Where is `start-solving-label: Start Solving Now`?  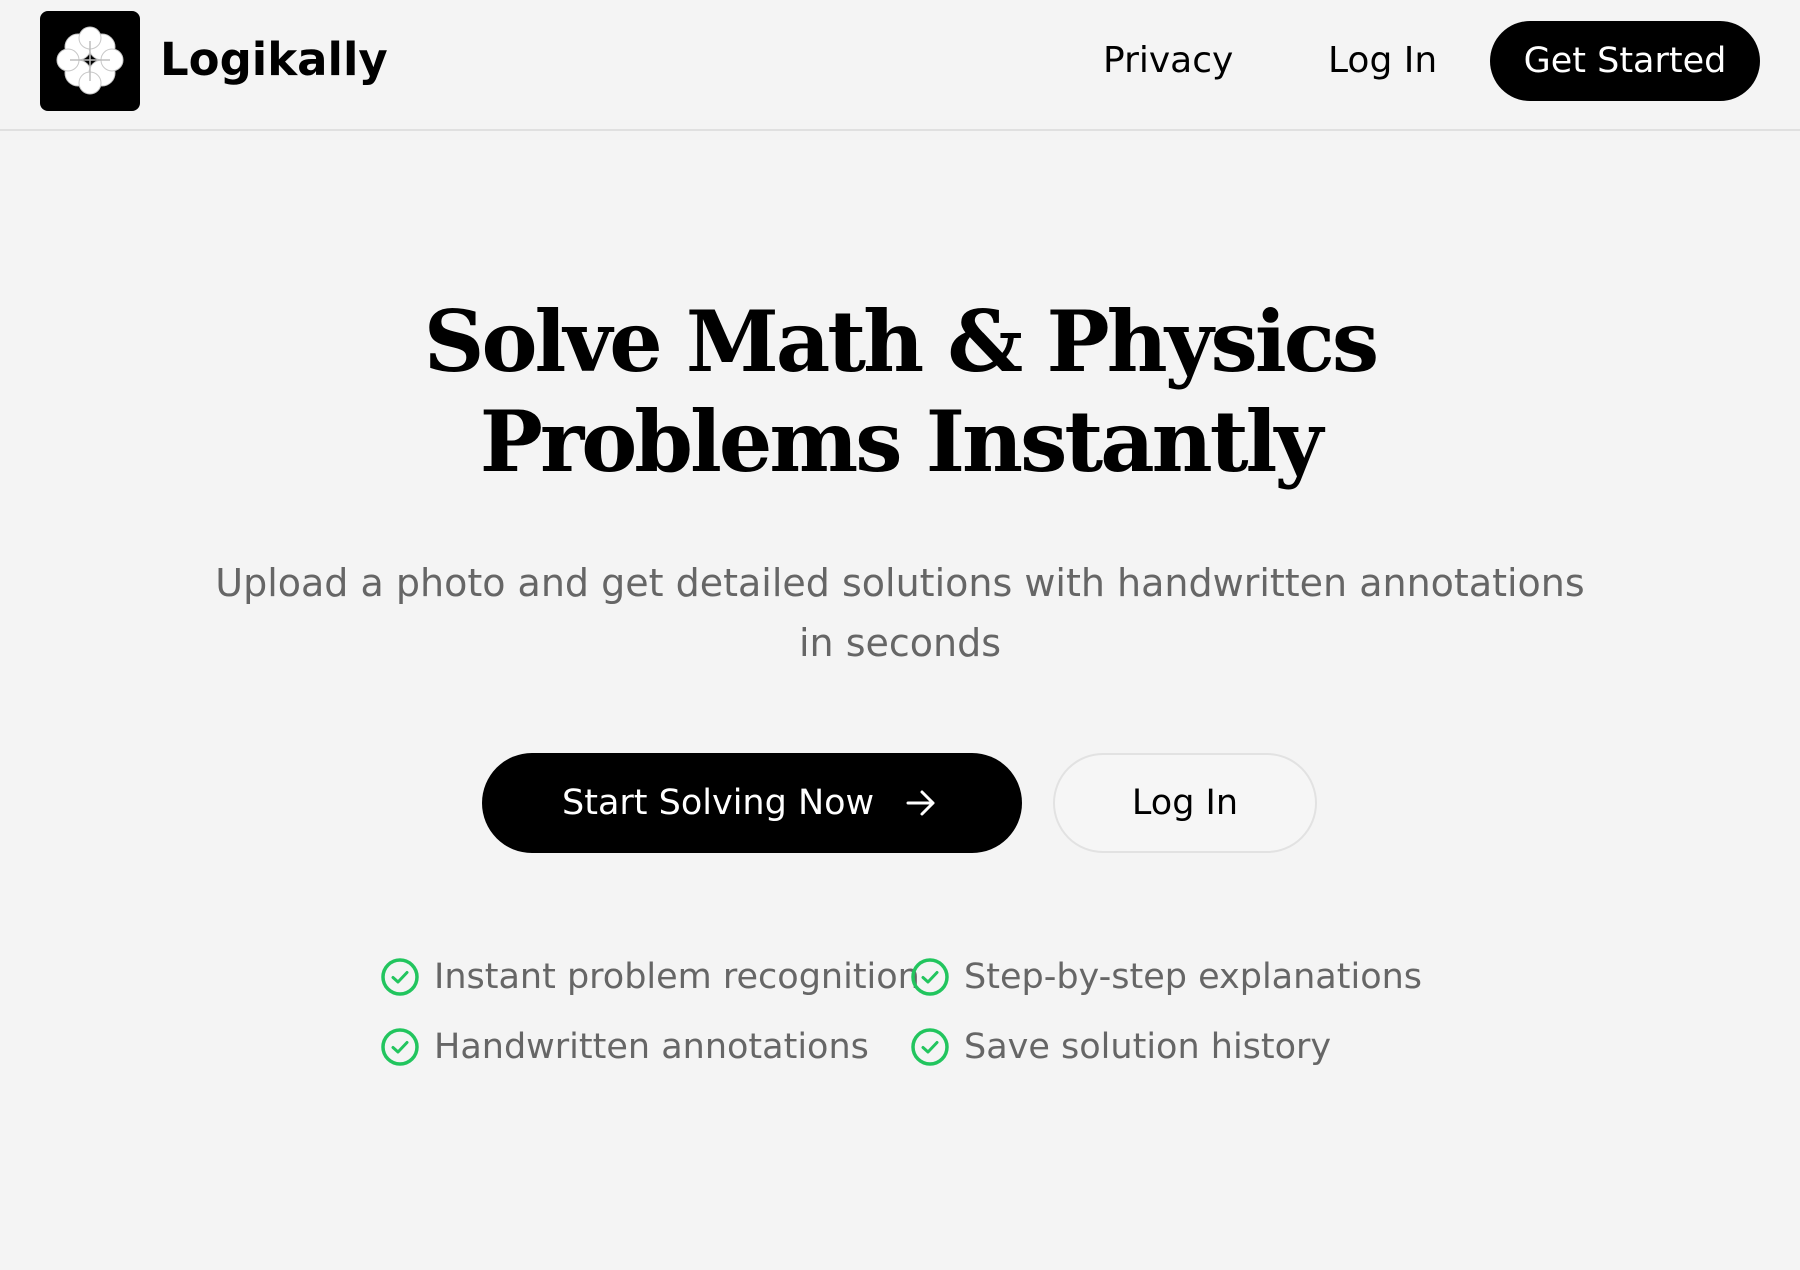
start-solving-label: Start Solving Now is located at coordinates (718, 803).